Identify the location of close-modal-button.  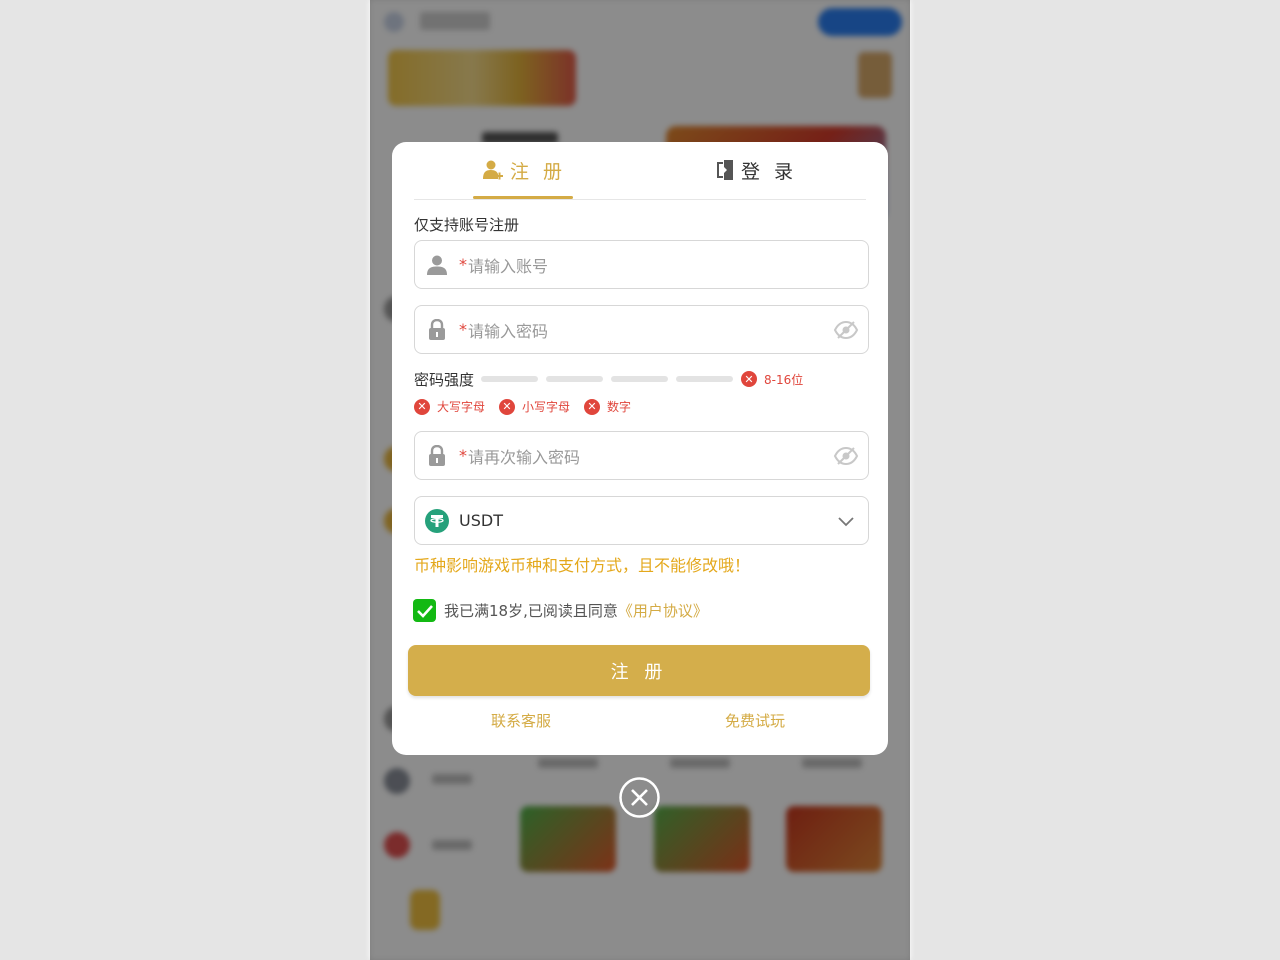
(639, 797).